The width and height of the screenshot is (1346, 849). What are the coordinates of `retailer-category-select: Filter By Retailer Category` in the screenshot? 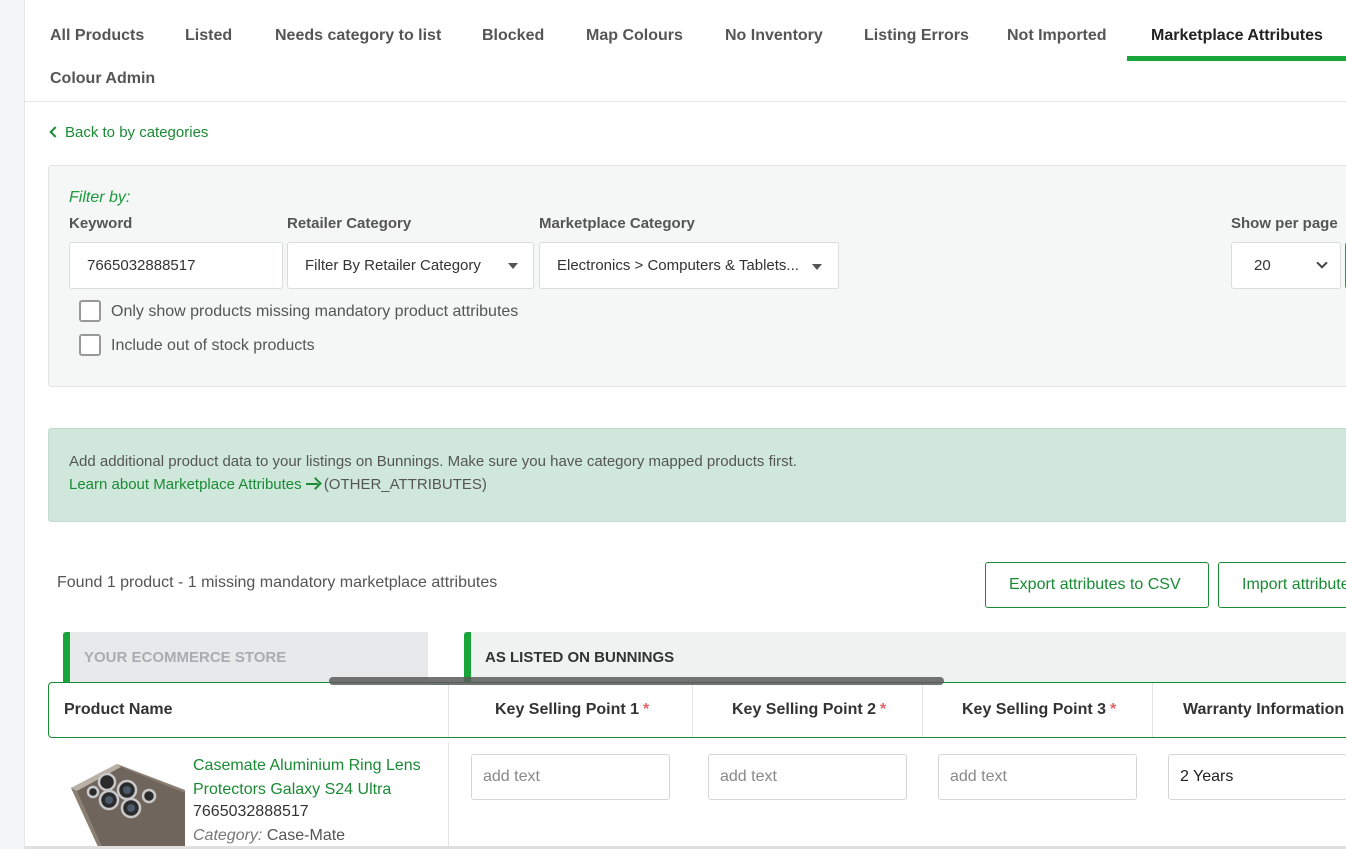 It's located at (410, 265).